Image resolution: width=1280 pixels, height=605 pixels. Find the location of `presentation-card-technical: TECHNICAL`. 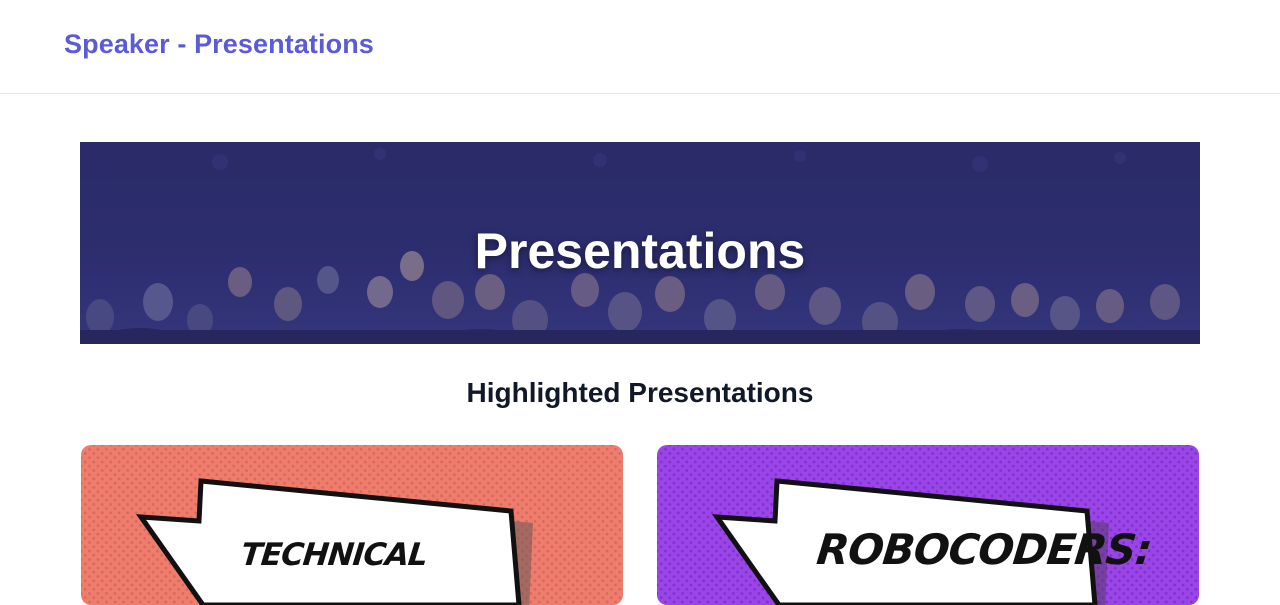

presentation-card-technical: TECHNICAL is located at coordinates (352, 525).